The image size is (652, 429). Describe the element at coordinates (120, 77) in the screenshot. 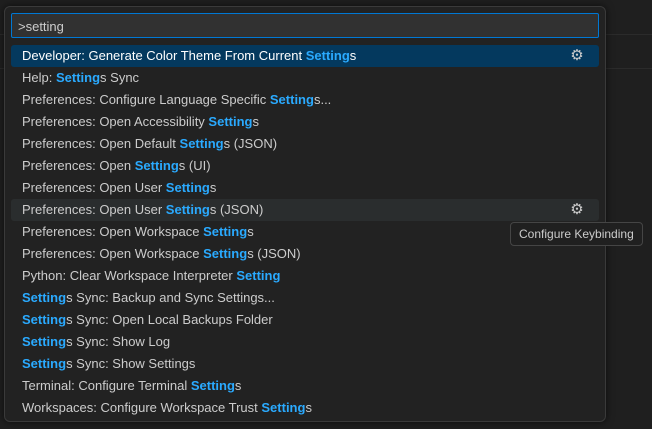

I see `command-label-post: s Sync` at that location.